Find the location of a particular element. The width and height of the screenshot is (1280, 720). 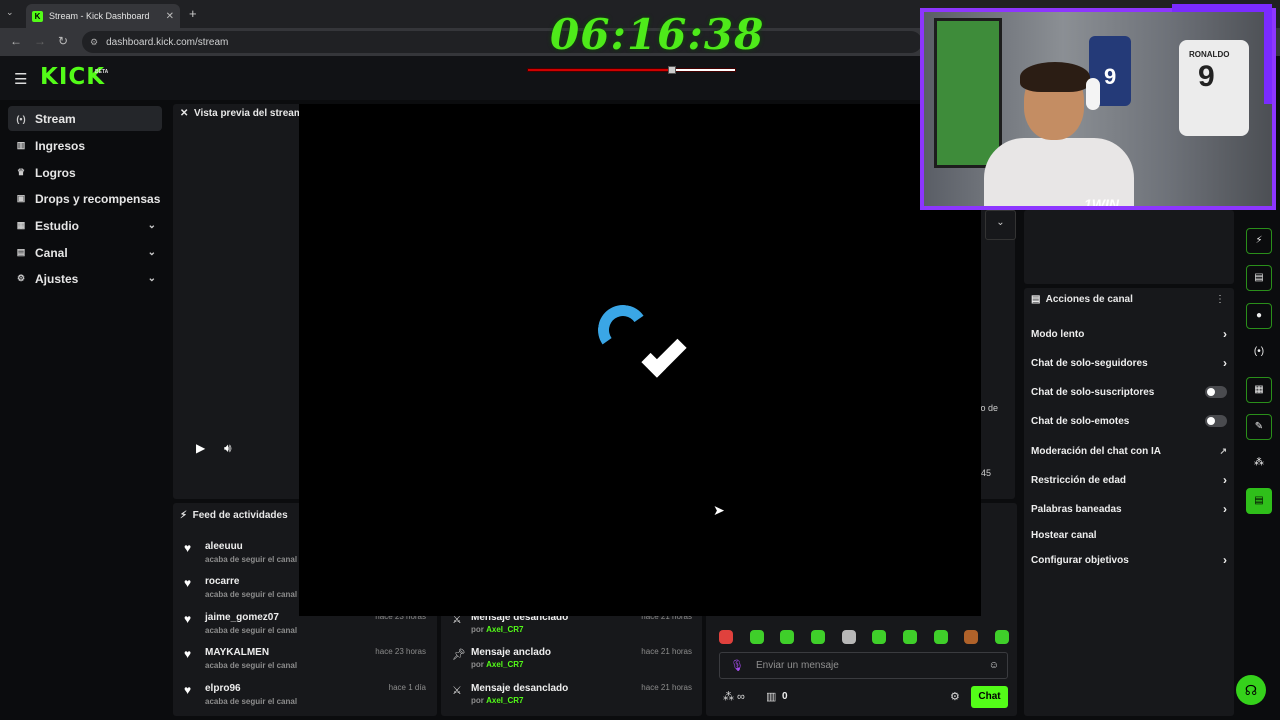

clapperboard-icon: ▤ is located at coordinates (1259, 501).